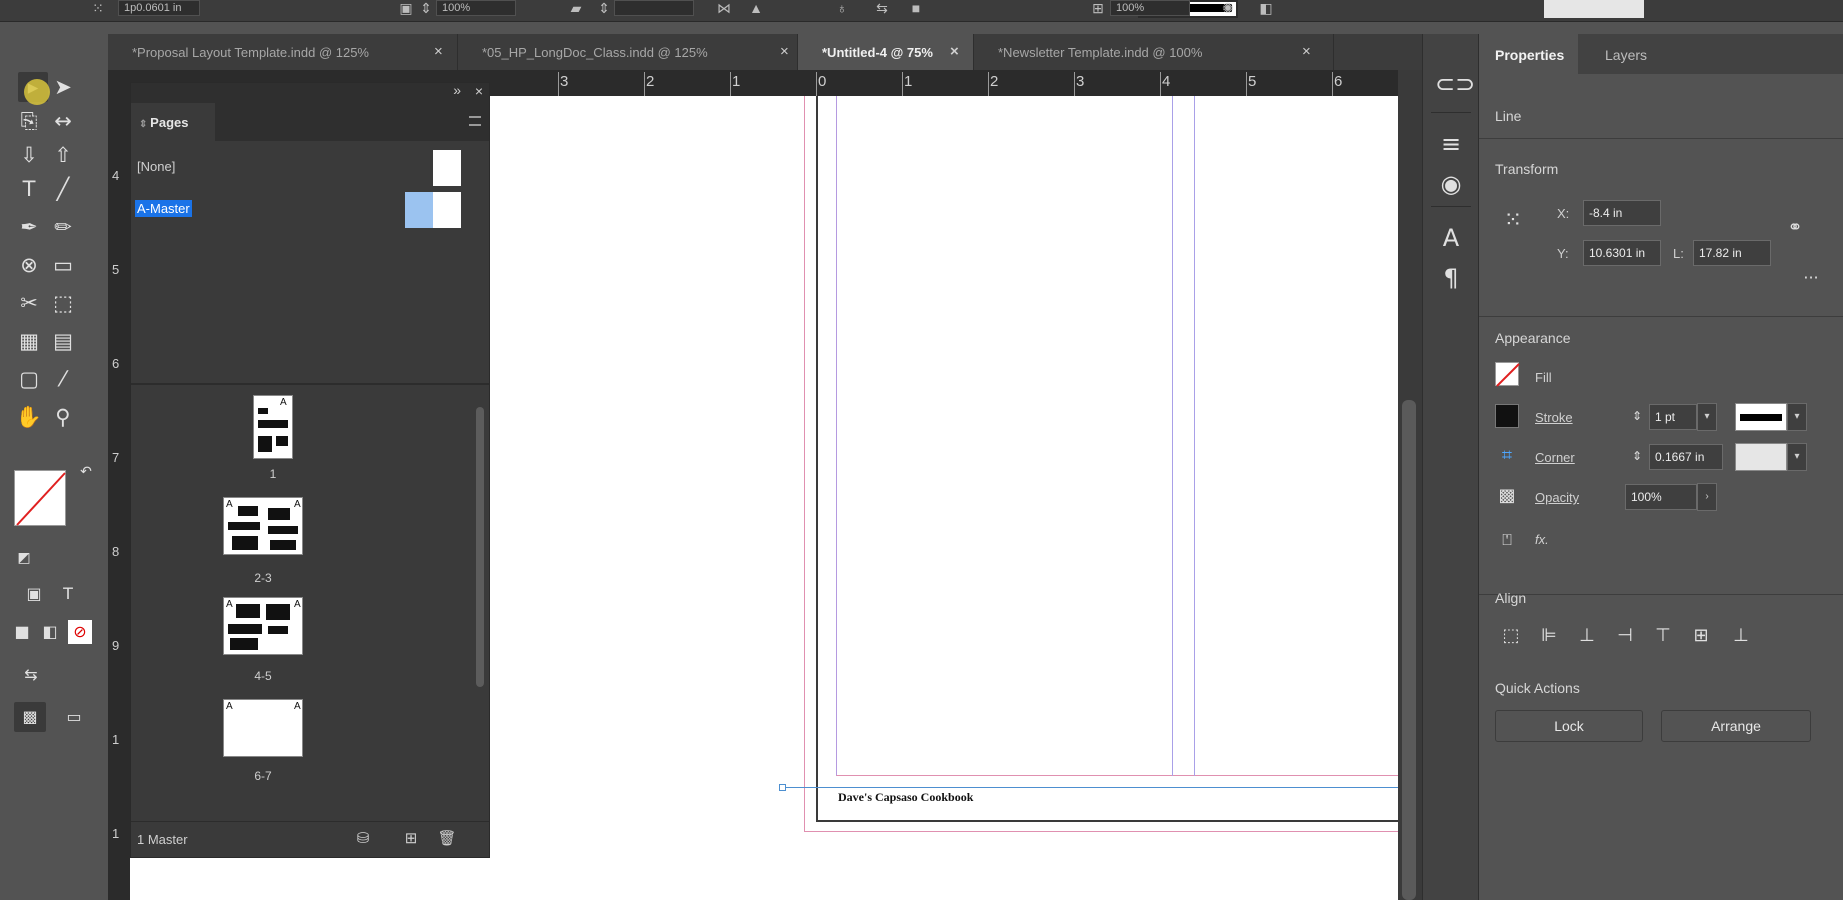 The image size is (1843, 900). Describe the element at coordinates (654, 8) in the screenshot. I see `shear-field` at that location.